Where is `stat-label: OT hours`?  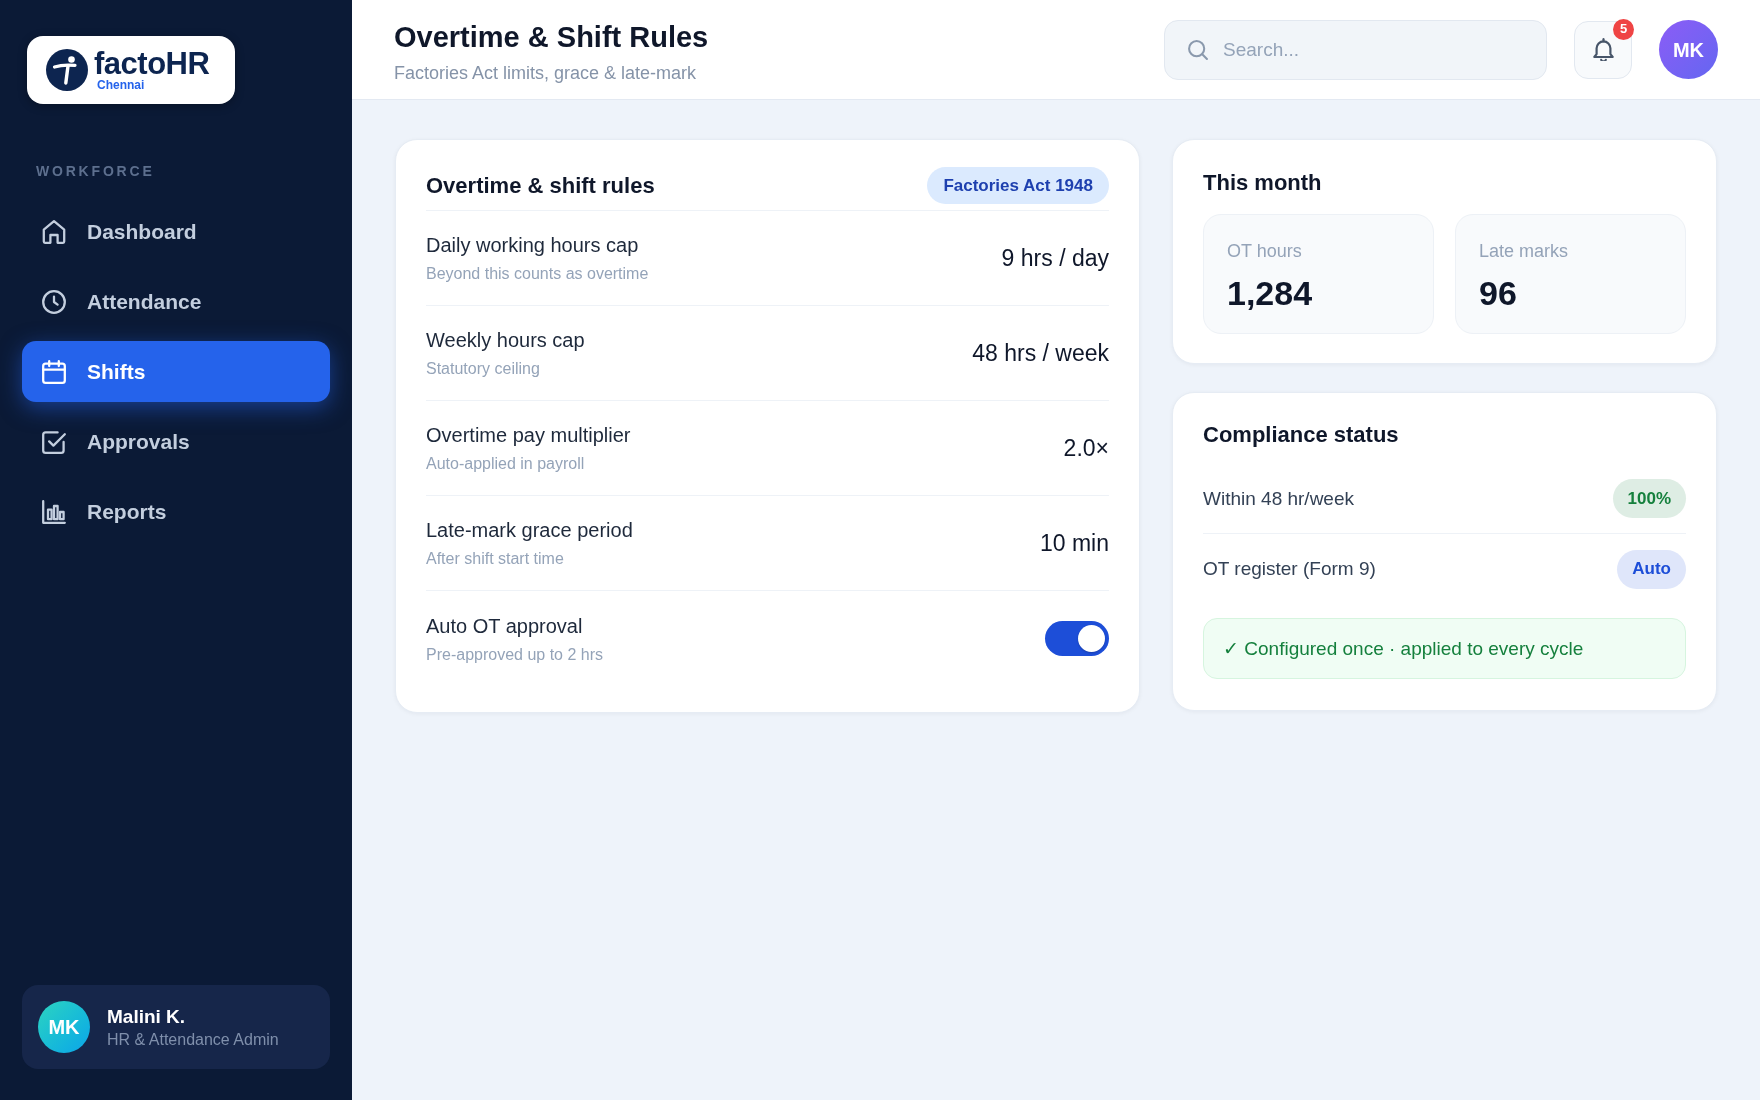 stat-label: OT hours is located at coordinates (1265, 251).